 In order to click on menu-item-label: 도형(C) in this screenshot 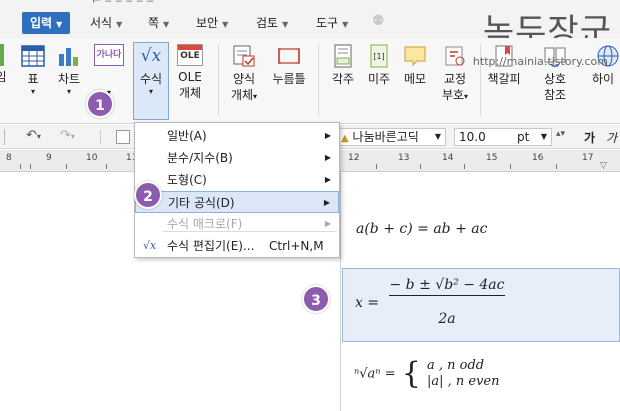, I will do `click(187, 180)`.